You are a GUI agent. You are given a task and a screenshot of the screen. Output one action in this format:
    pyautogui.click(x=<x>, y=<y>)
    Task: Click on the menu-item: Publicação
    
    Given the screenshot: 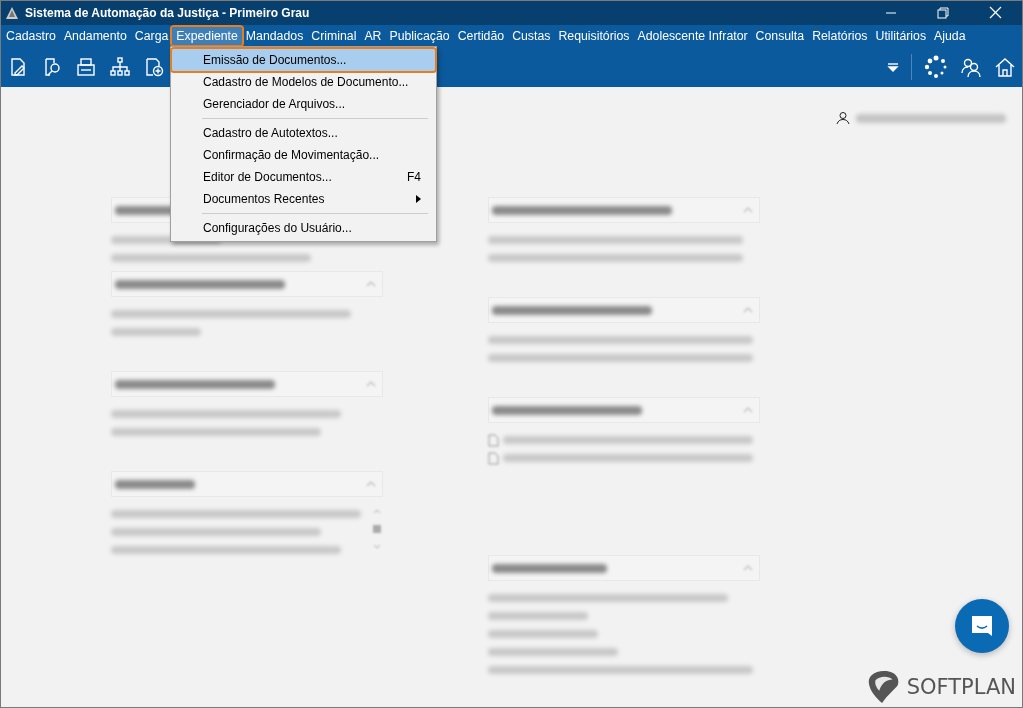 What is the action you would take?
    pyautogui.click(x=419, y=36)
    